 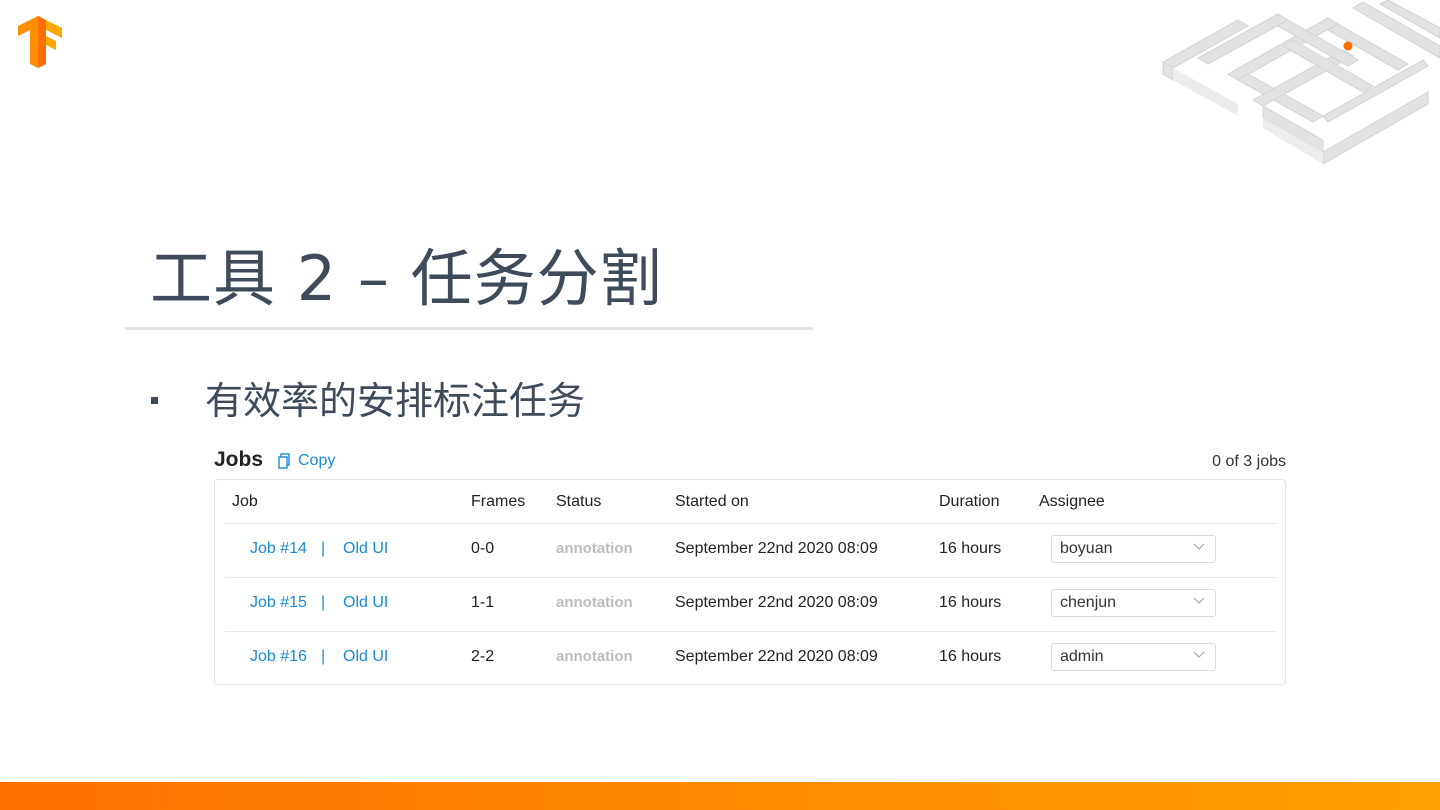 What do you see at coordinates (245, 501) in the screenshot?
I see `column-header-job: Job` at bounding box center [245, 501].